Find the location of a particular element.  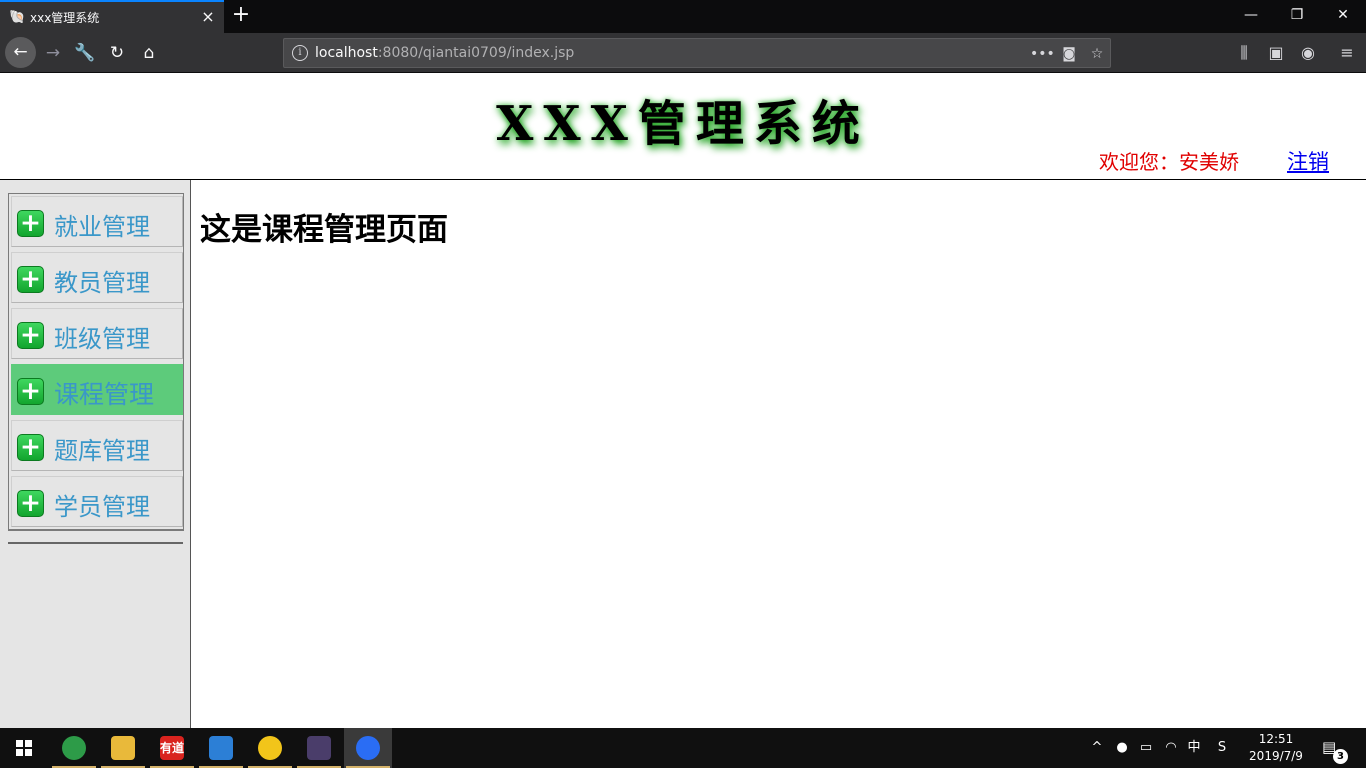

notification-count-badge: 3 is located at coordinates (1340, 756).